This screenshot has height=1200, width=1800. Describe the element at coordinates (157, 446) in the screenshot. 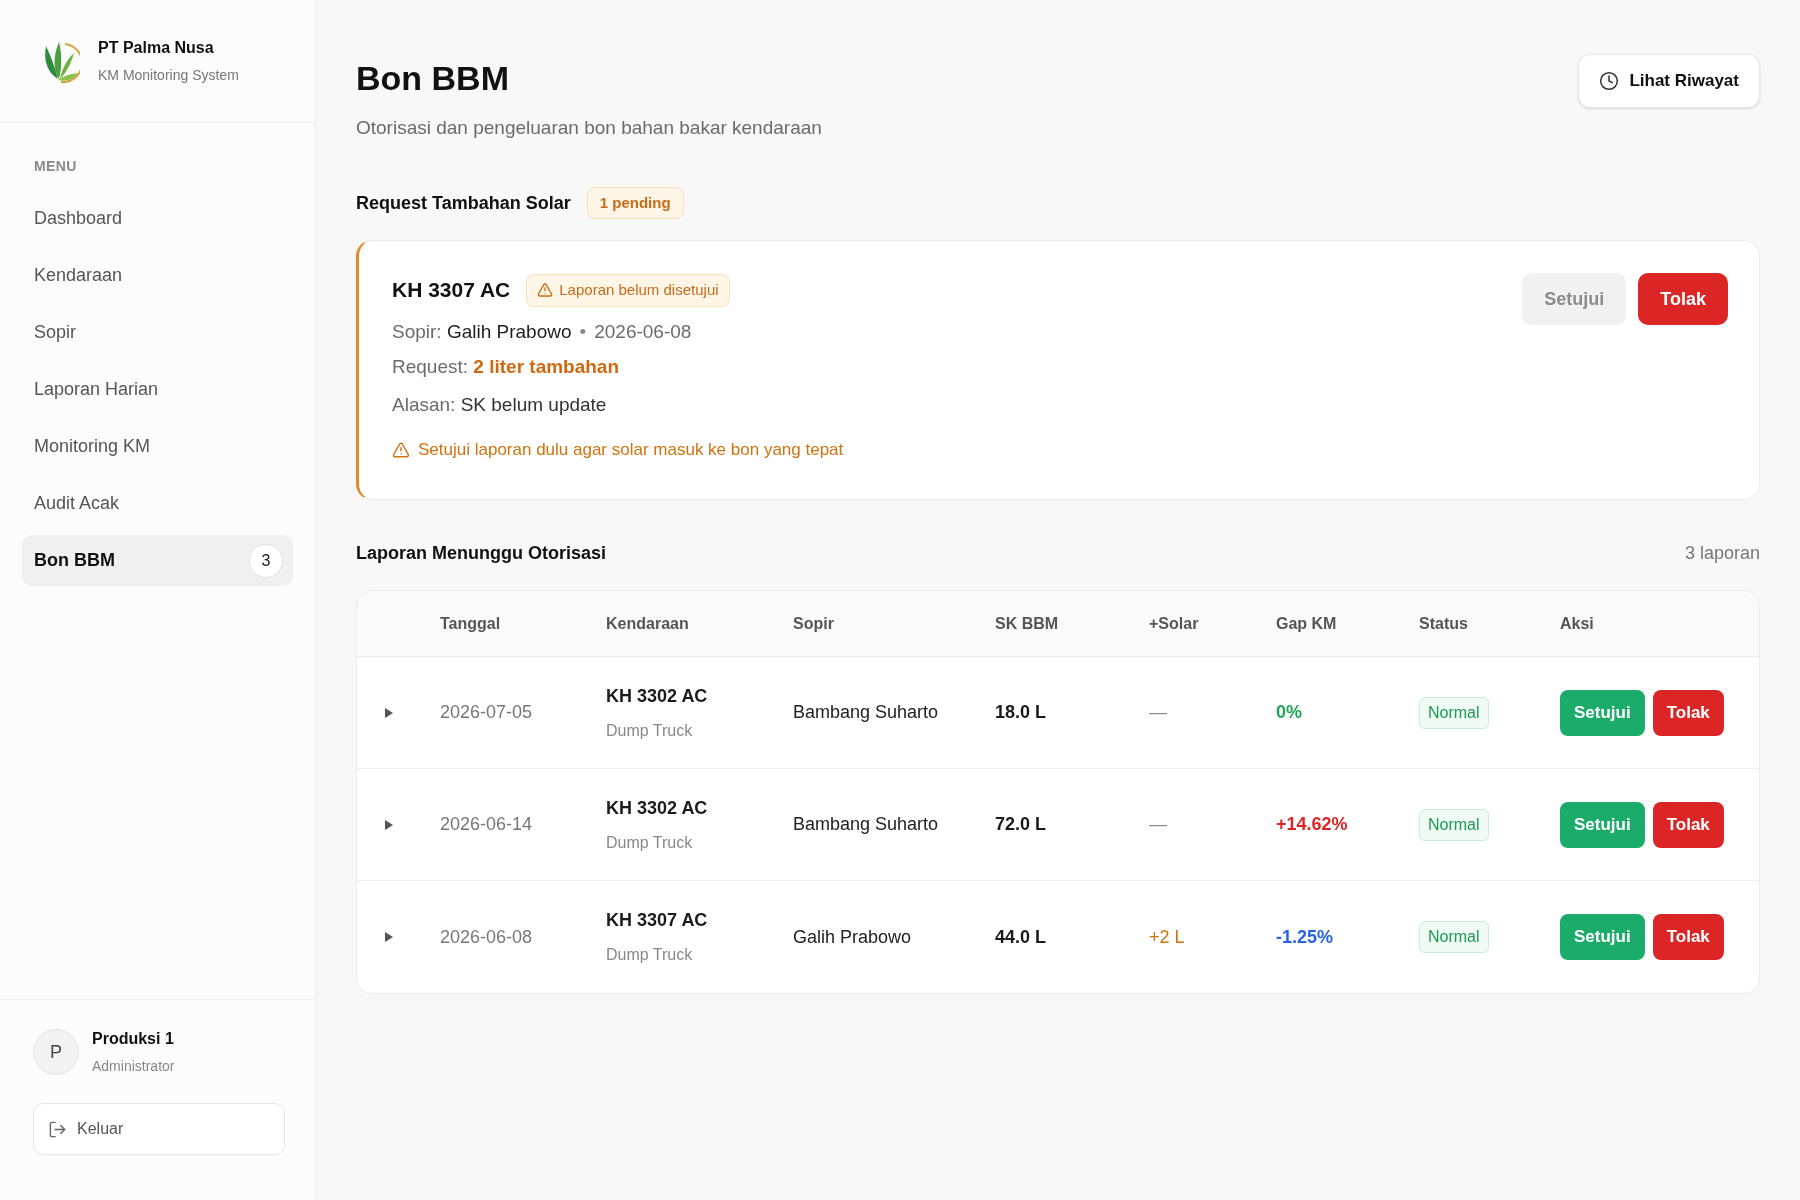

I see `nav-item: Monitoring KM` at that location.